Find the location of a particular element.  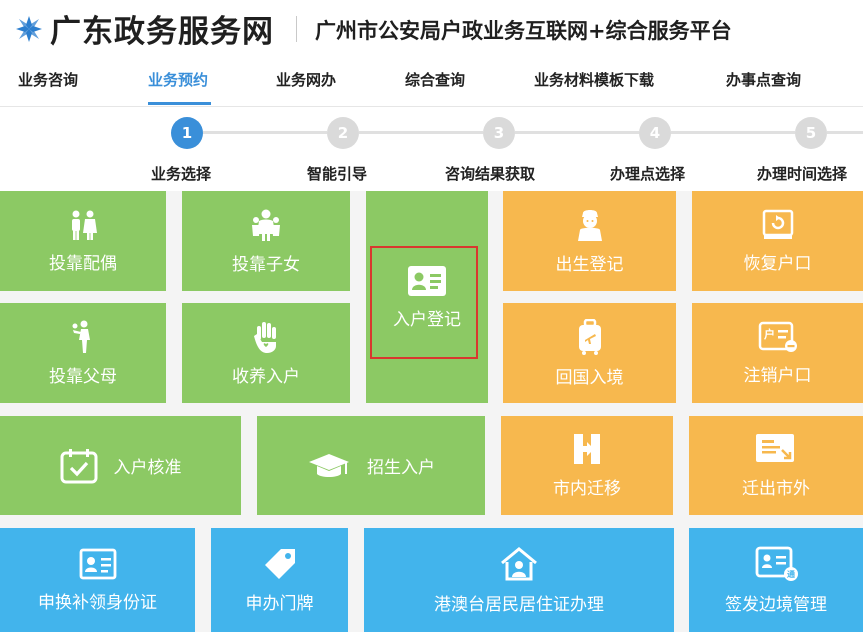

step-2-label: 智能引导 is located at coordinates (337, 174).